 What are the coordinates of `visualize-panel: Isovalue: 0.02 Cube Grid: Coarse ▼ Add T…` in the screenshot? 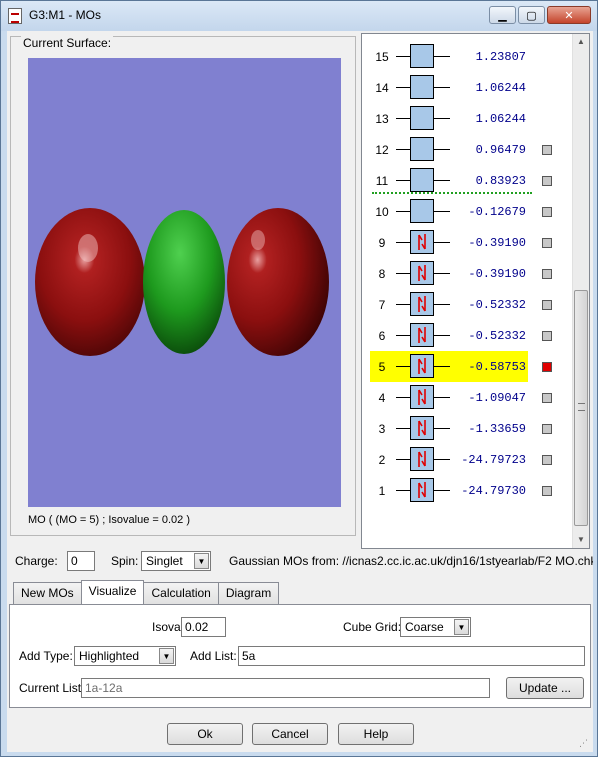 It's located at (300, 656).